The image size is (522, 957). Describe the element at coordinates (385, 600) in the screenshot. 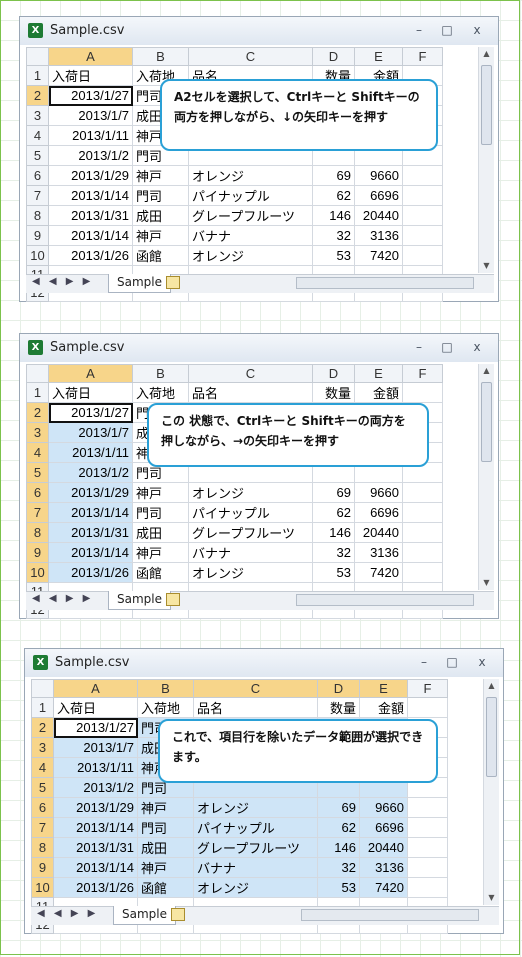

I see `horizontal-scrollbar` at that location.